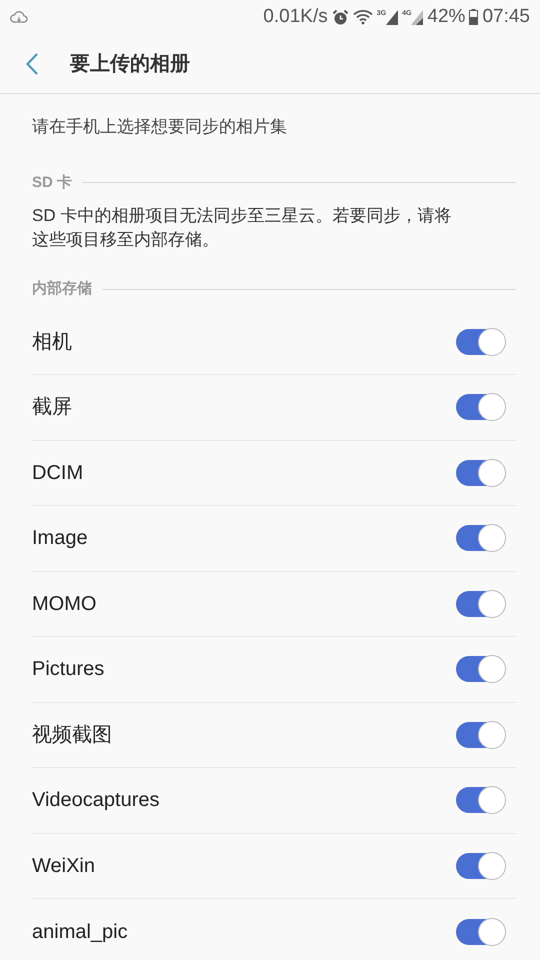 The image size is (540, 960). What do you see at coordinates (473, 17) in the screenshot?
I see `battery-icon` at bounding box center [473, 17].